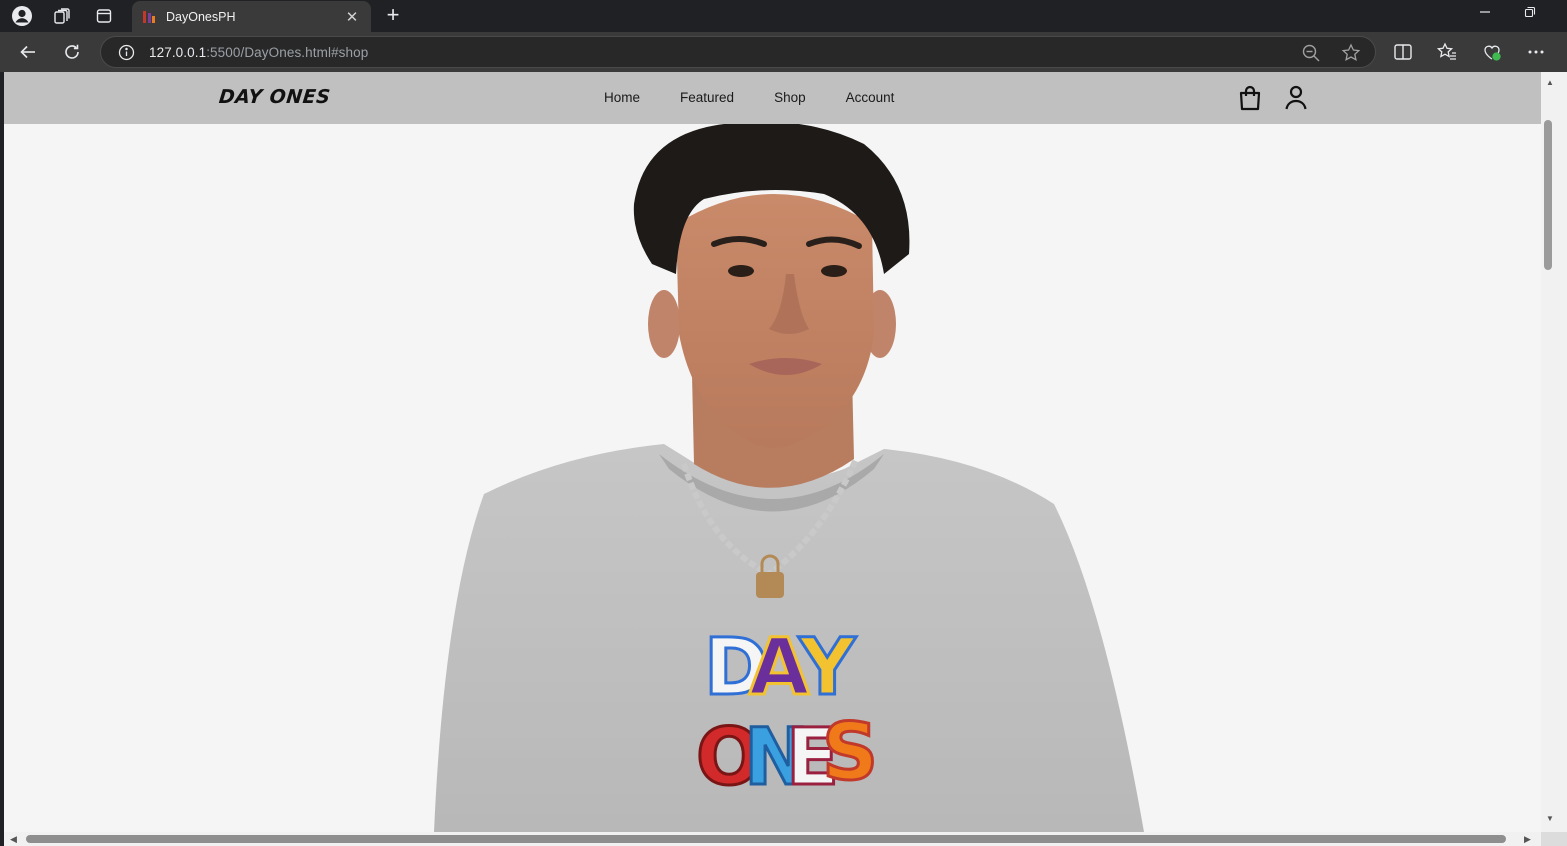  I want to click on shopping-bag-icon, so click(1250, 98).